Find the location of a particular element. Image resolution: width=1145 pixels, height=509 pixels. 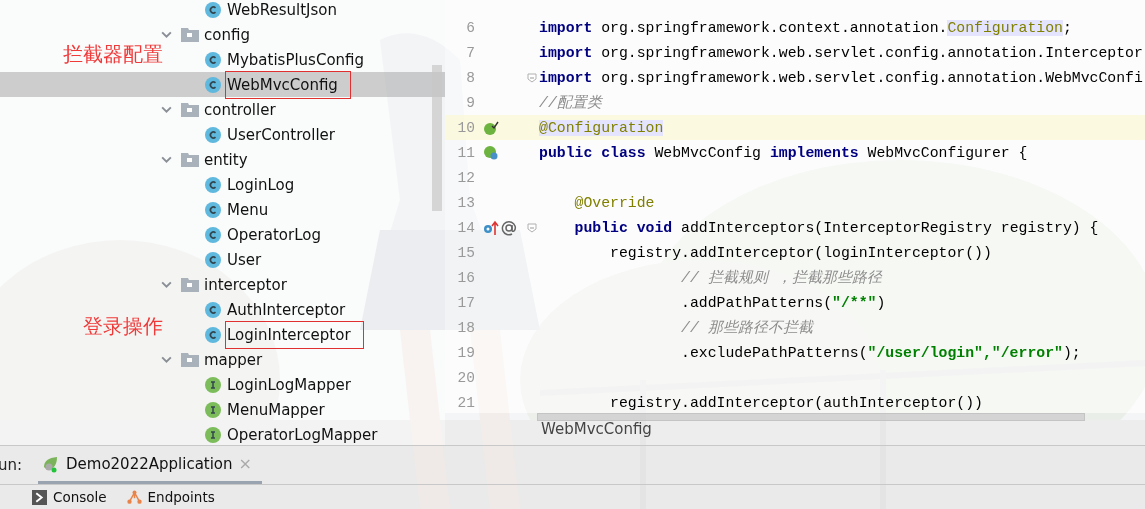

line-number: 6 is located at coordinates (470, 27).